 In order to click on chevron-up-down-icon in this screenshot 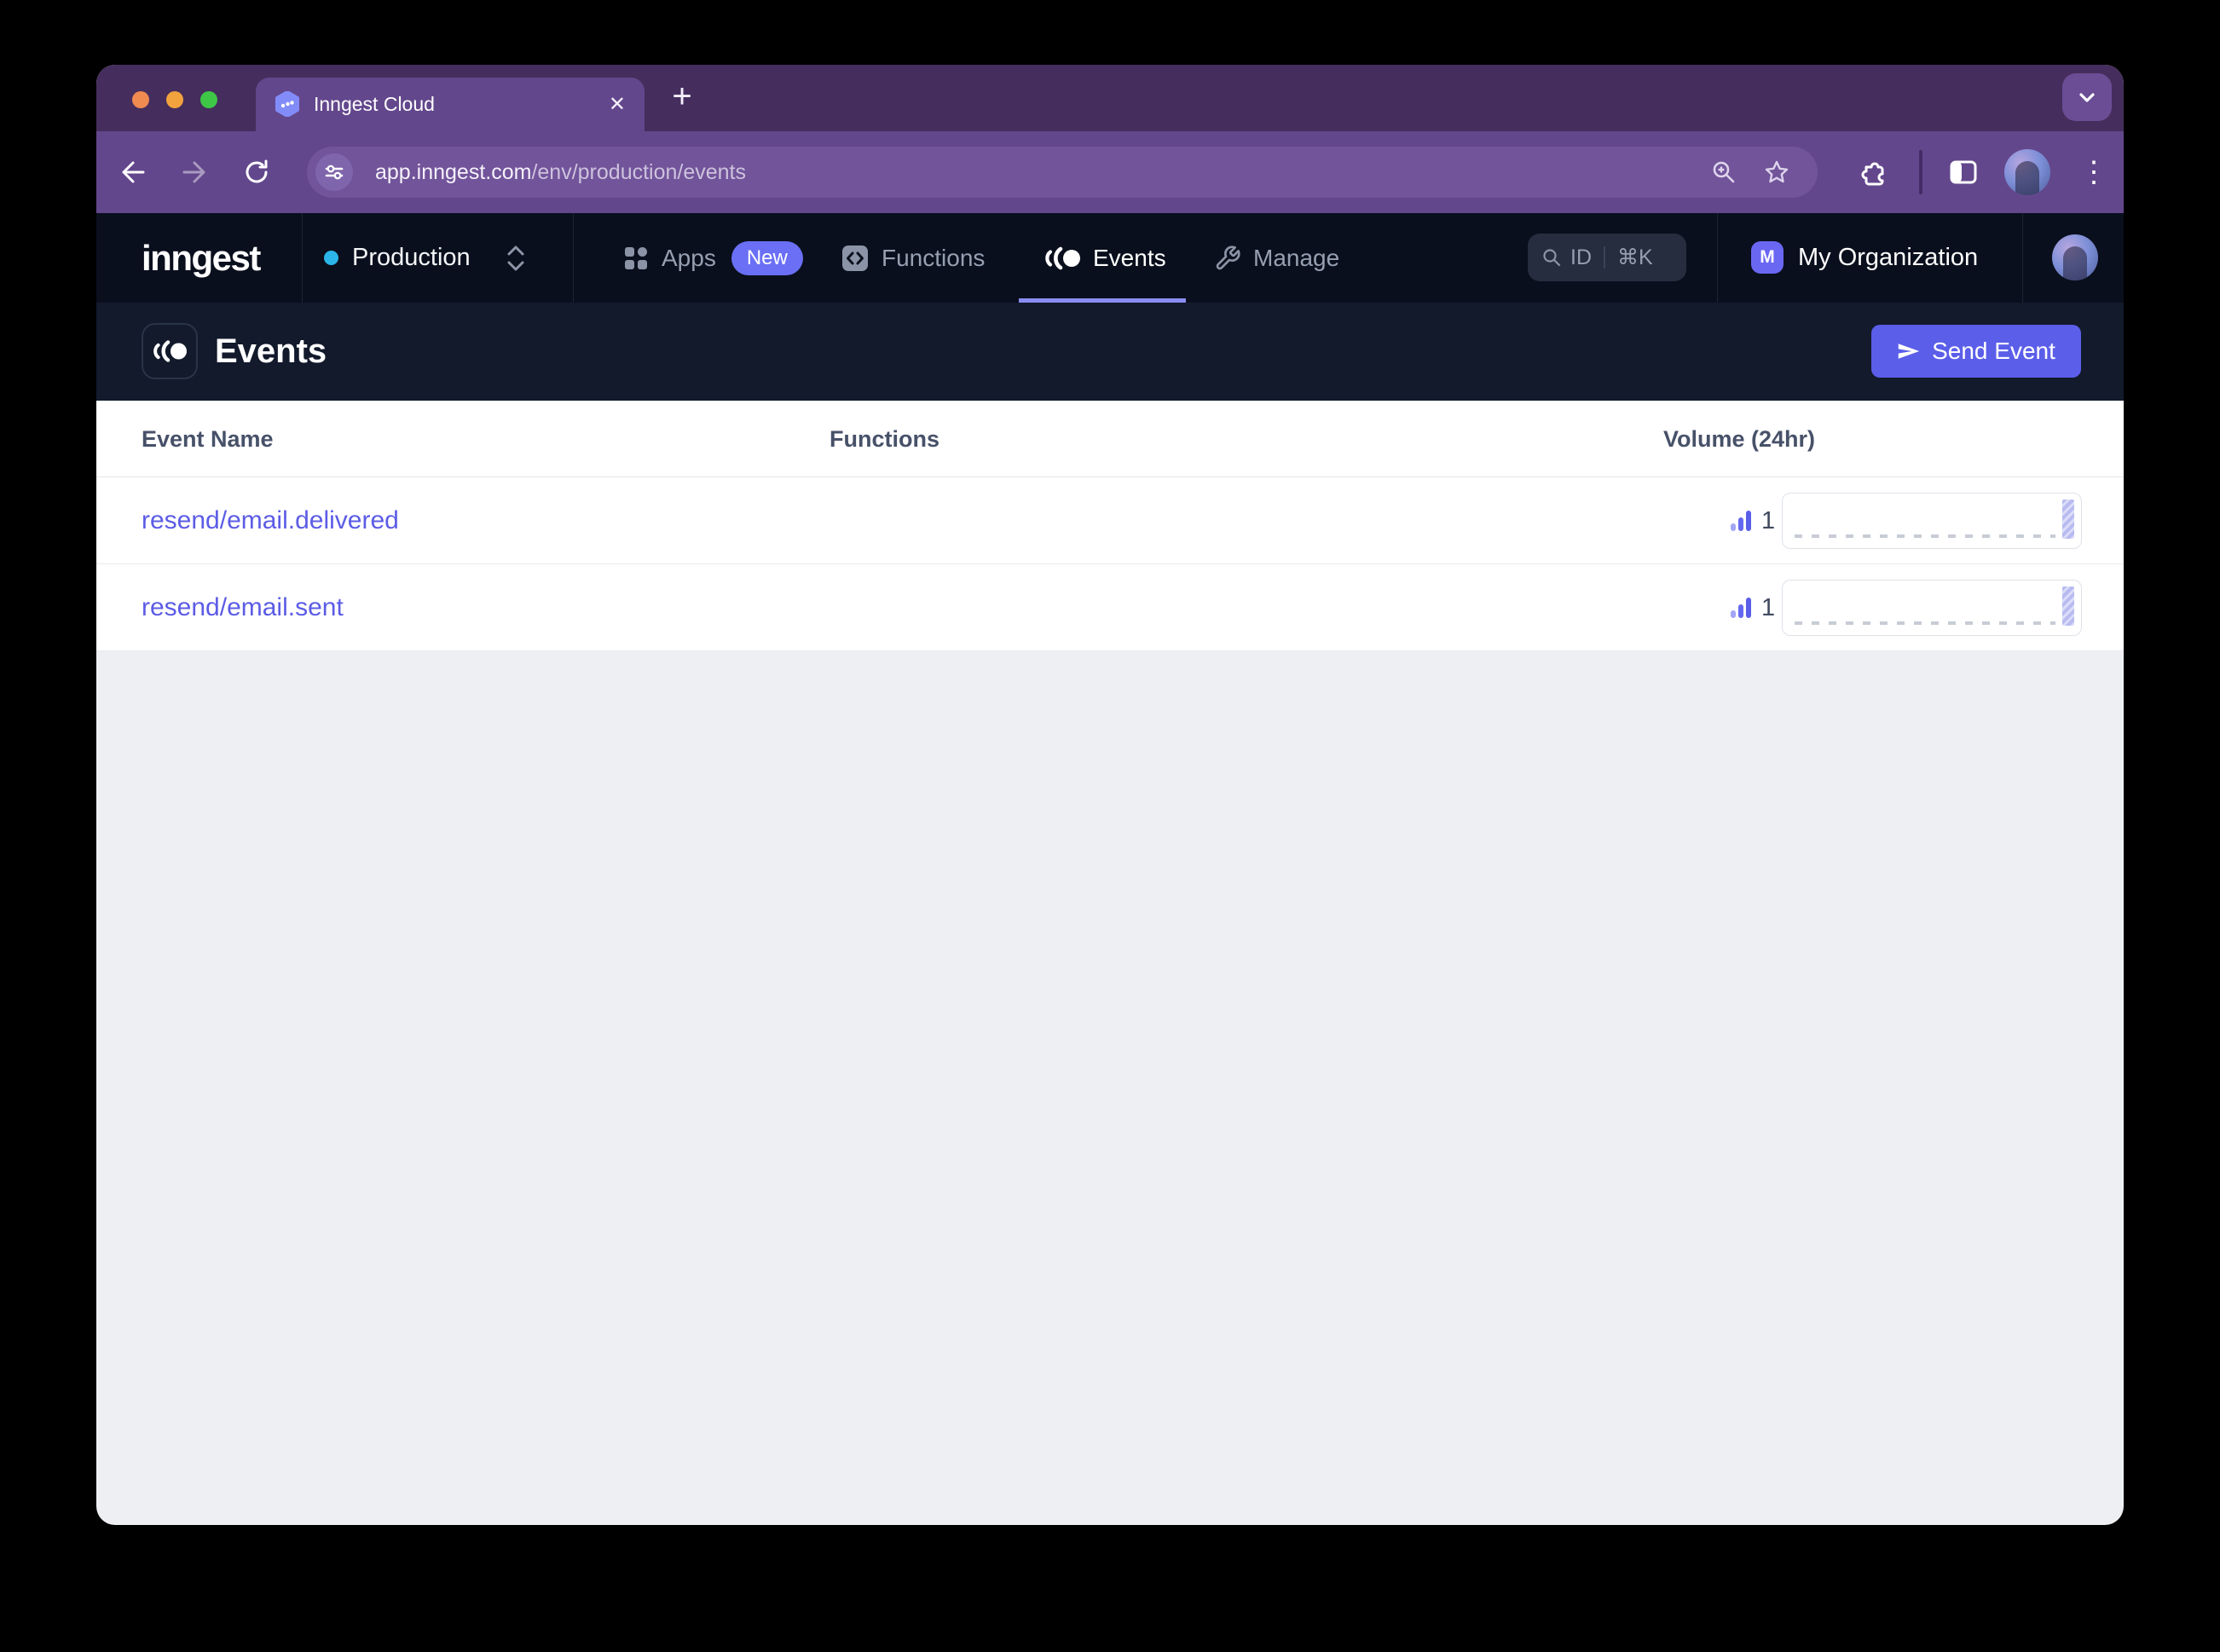, I will do `click(515, 257)`.